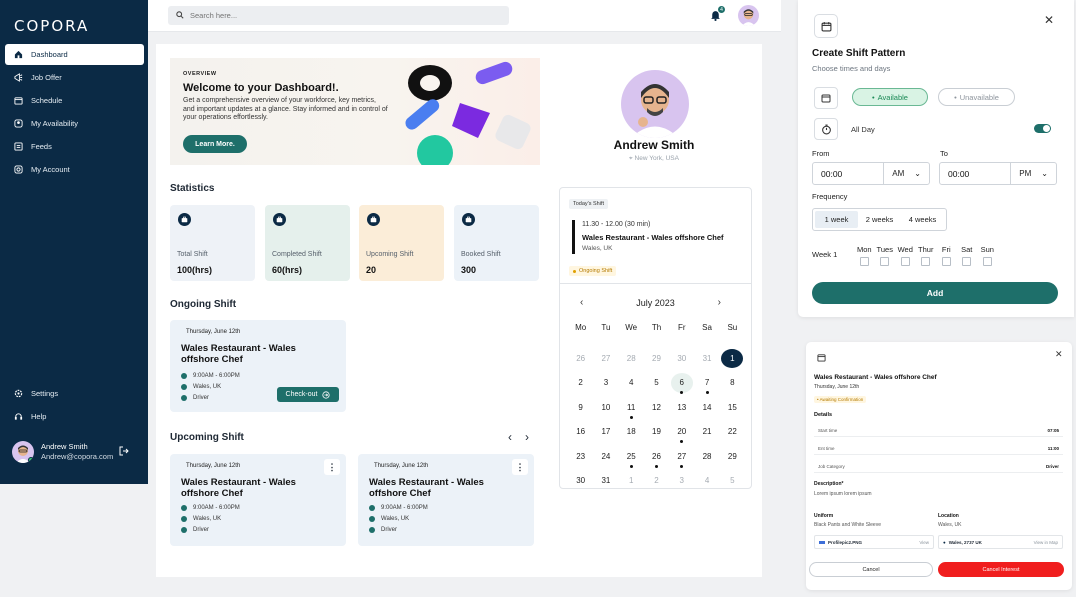 The width and height of the screenshot is (1076, 597). What do you see at coordinates (924, 542) in the screenshot?
I see `file-view-link: View` at bounding box center [924, 542].